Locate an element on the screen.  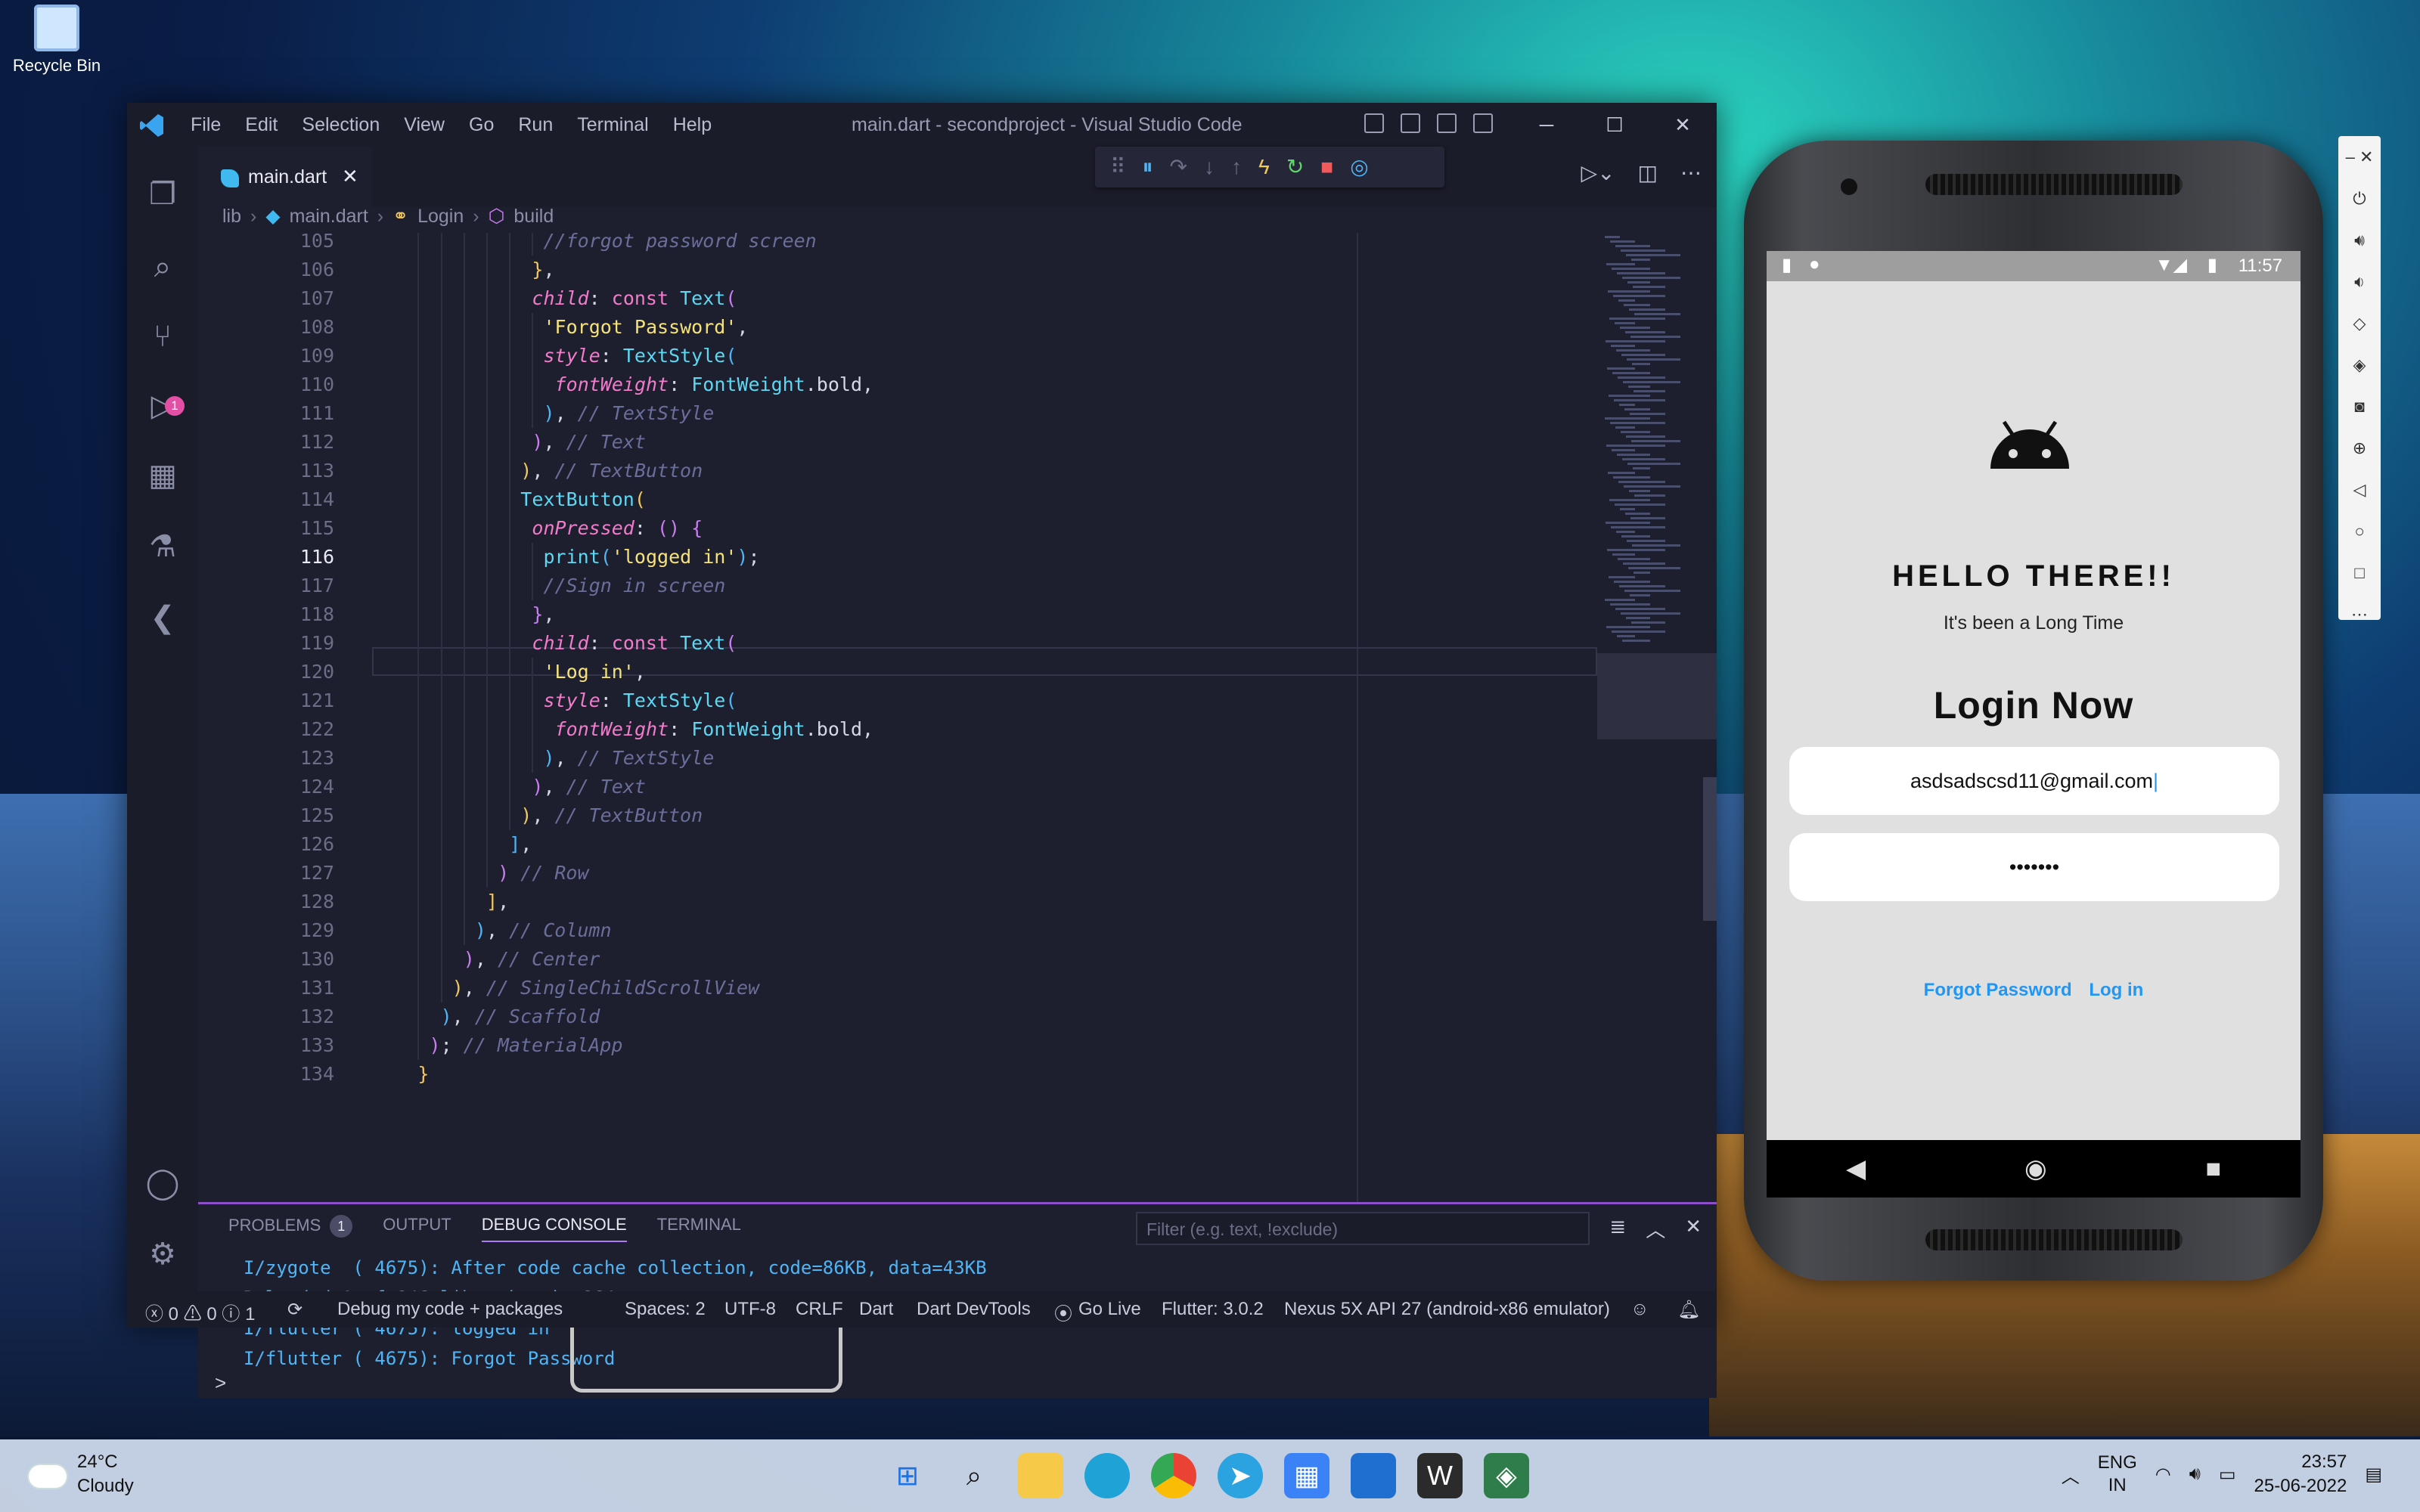
device-selector: Nexus 5X API 27 (android-x86 emulator) is located at coordinates (1447, 1309).